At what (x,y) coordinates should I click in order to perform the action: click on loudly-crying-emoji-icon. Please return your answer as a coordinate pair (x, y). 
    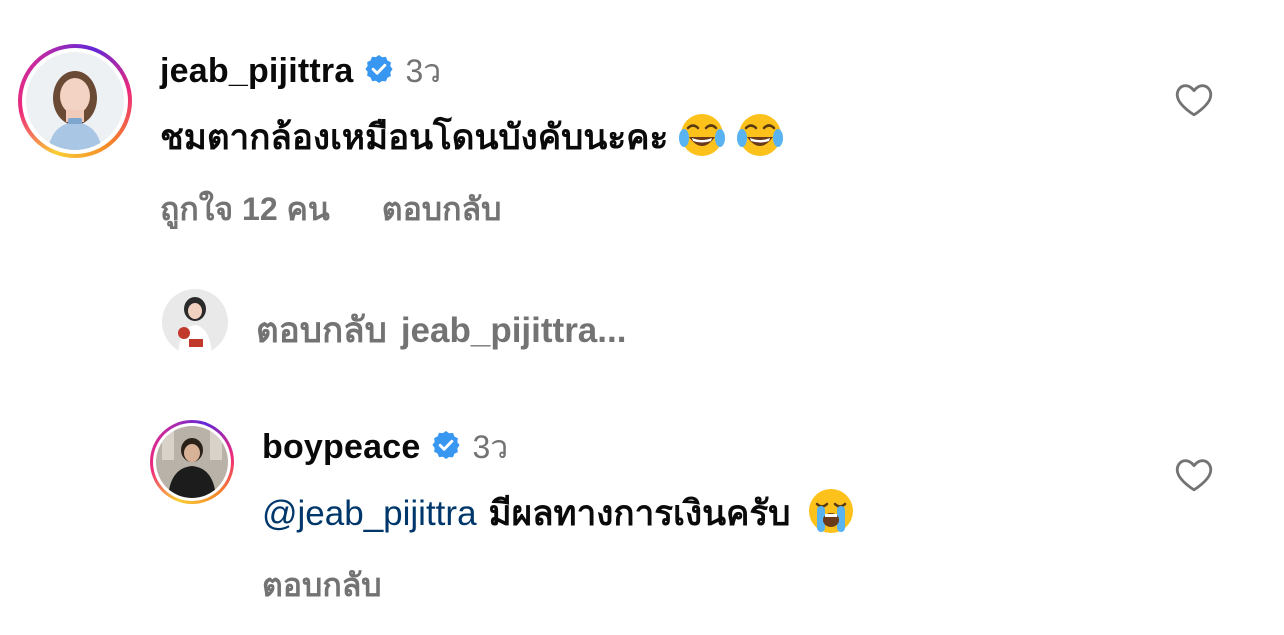
    Looking at the image, I should click on (831, 513).